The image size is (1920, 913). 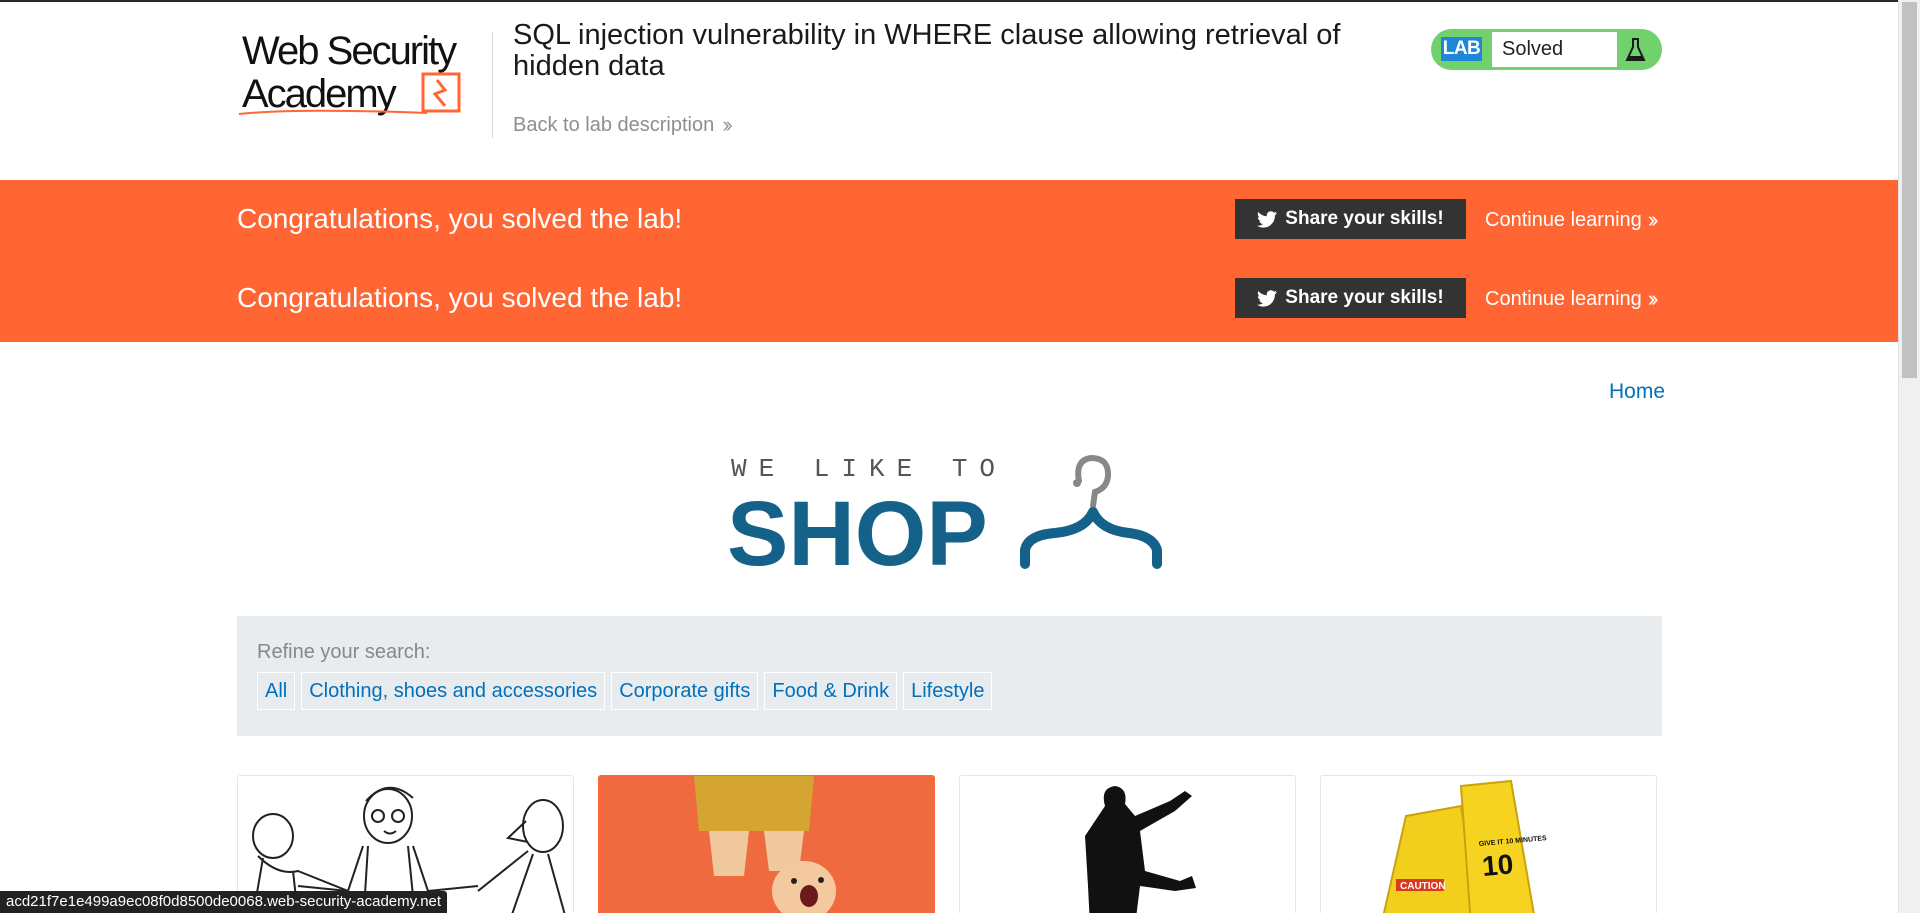 I want to click on lab-tag: LAB, so click(x=1461, y=49).